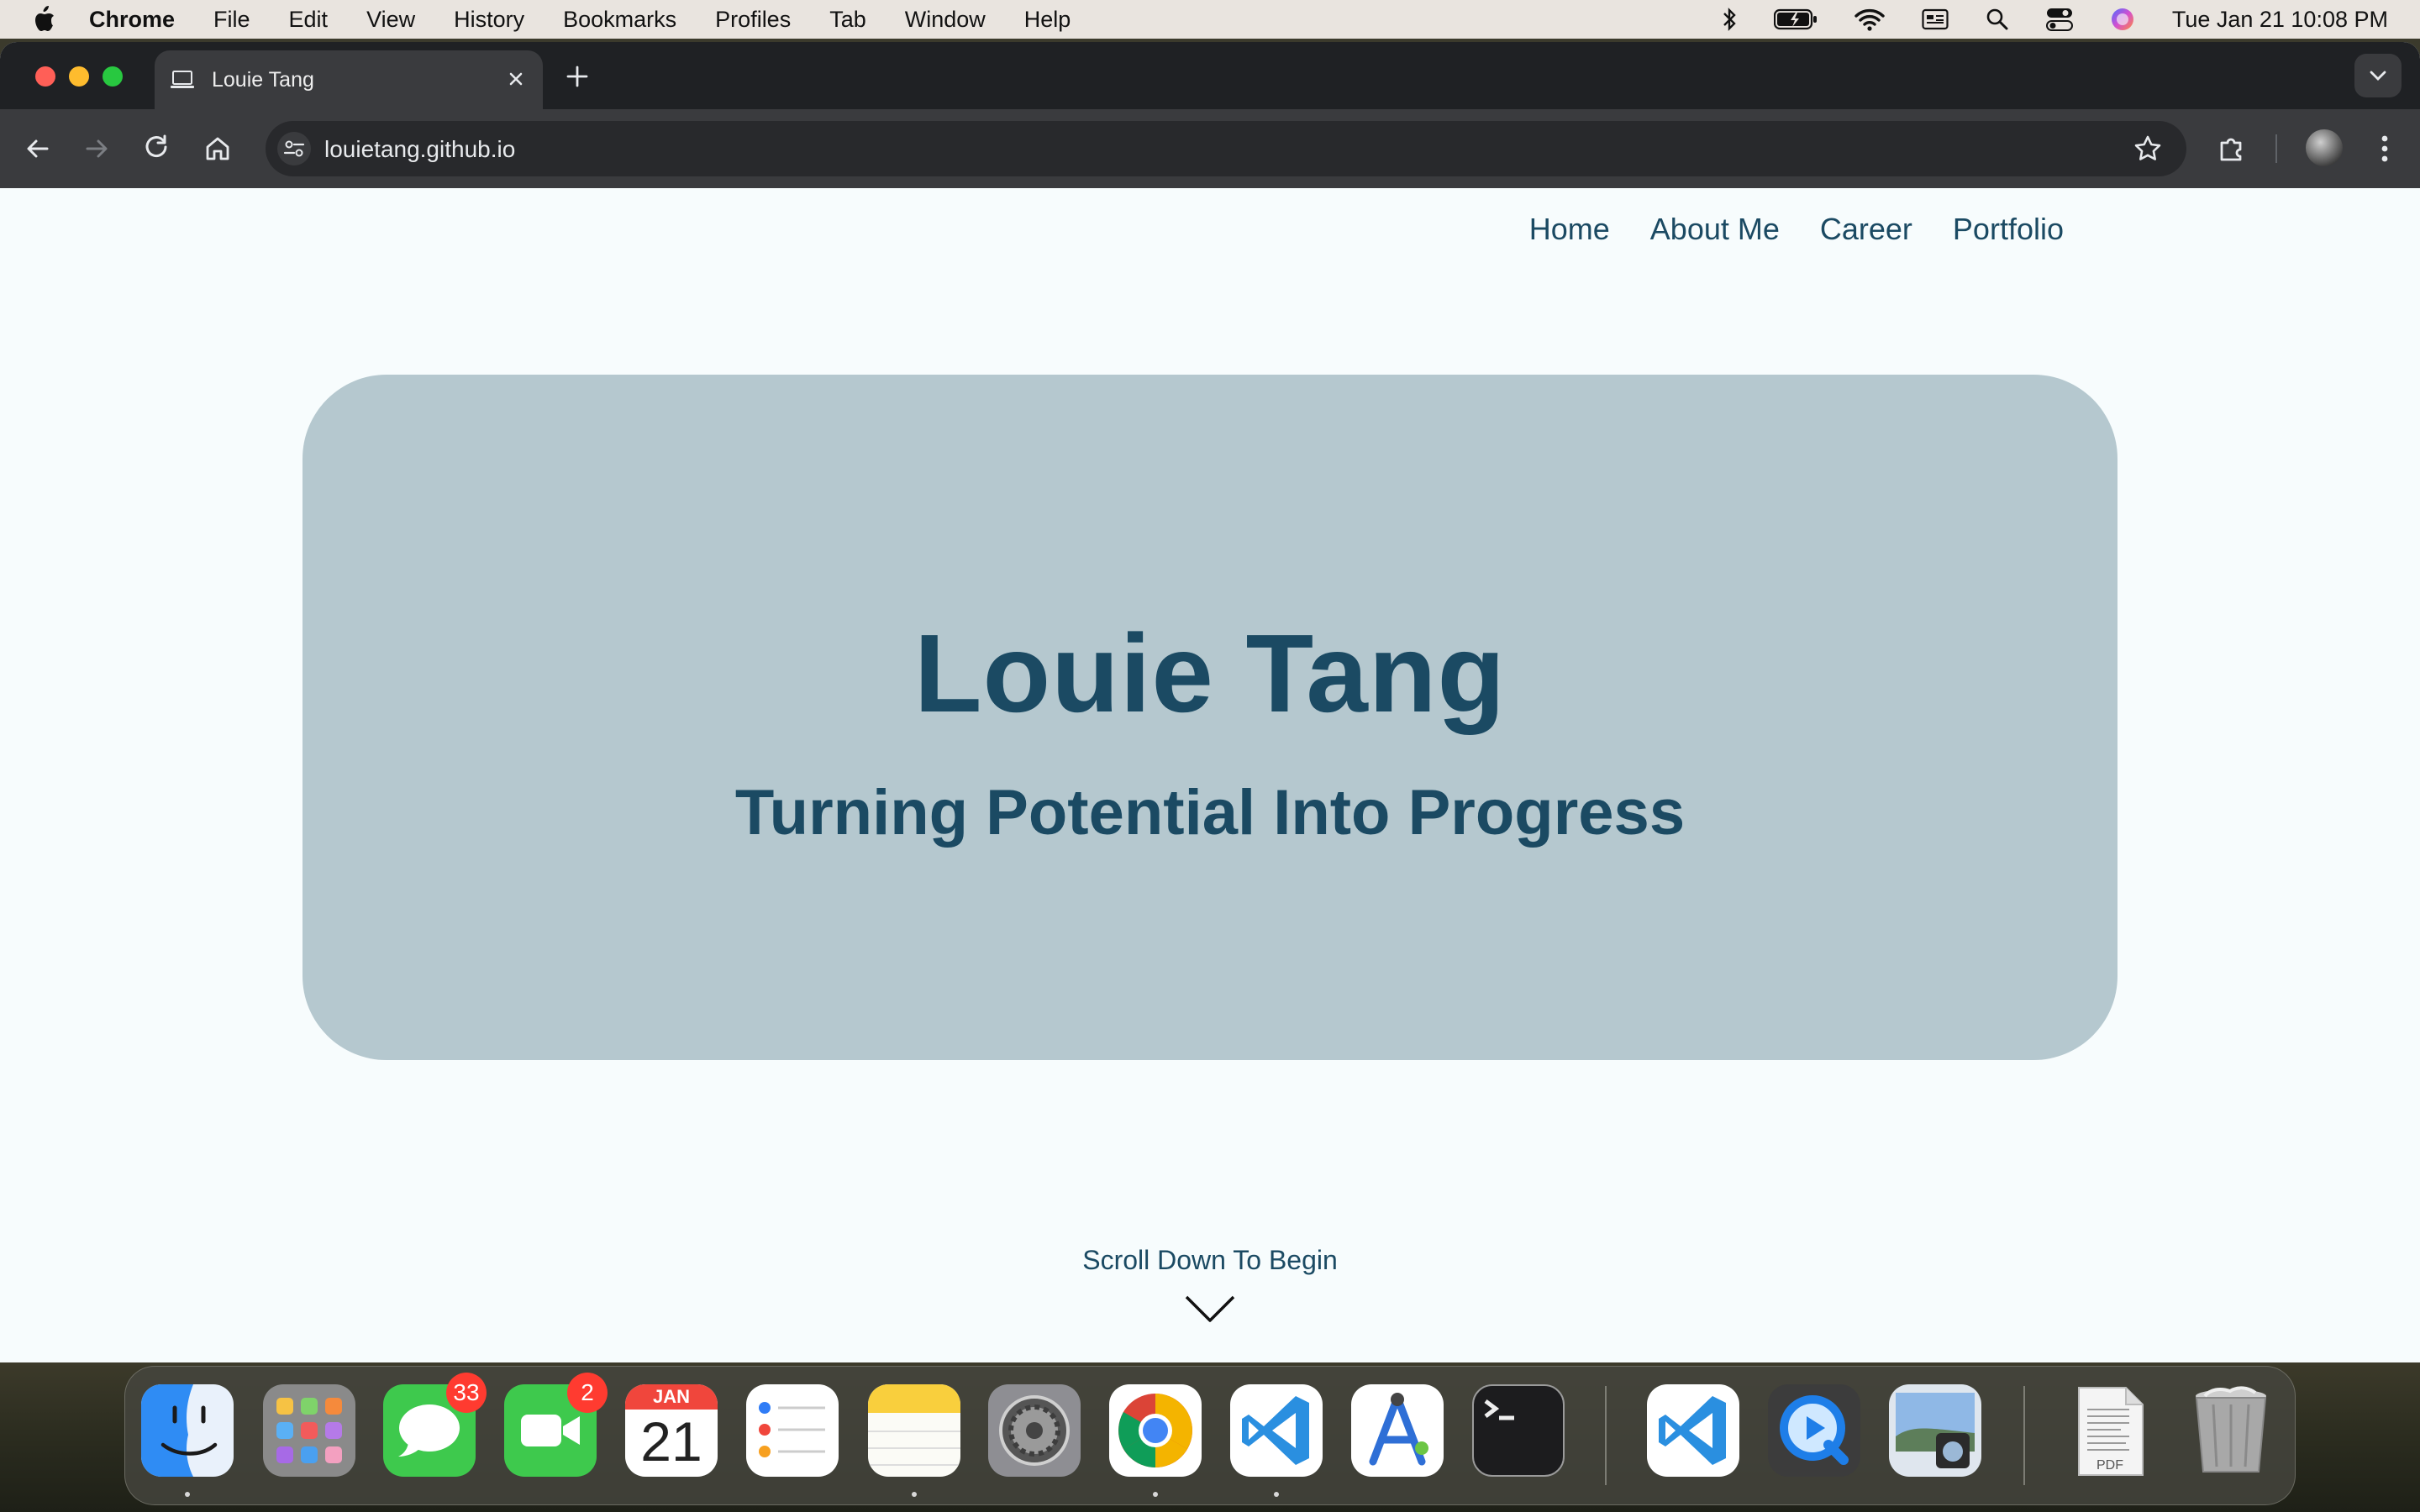 The image size is (2420, 1512). Describe the element at coordinates (2231, 1430) in the screenshot. I see `trash-icon` at that location.